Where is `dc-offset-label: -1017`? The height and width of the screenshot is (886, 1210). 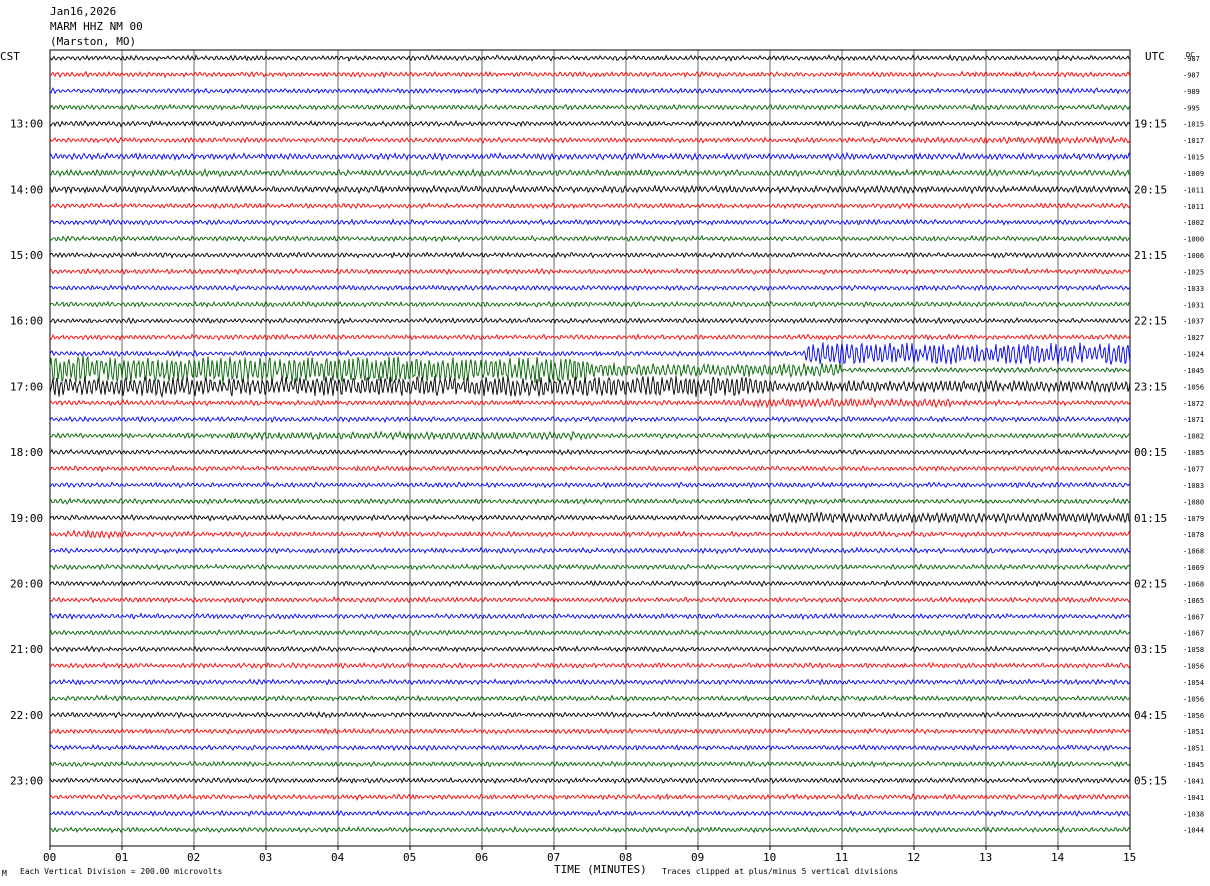 dc-offset-label: -1017 is located at coordinates (1193, 141).